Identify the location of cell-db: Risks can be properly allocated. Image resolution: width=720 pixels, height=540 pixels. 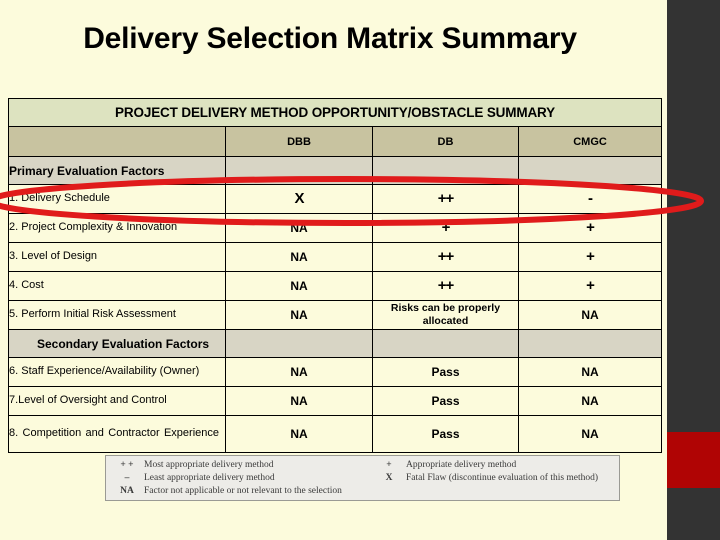
(445, 315).